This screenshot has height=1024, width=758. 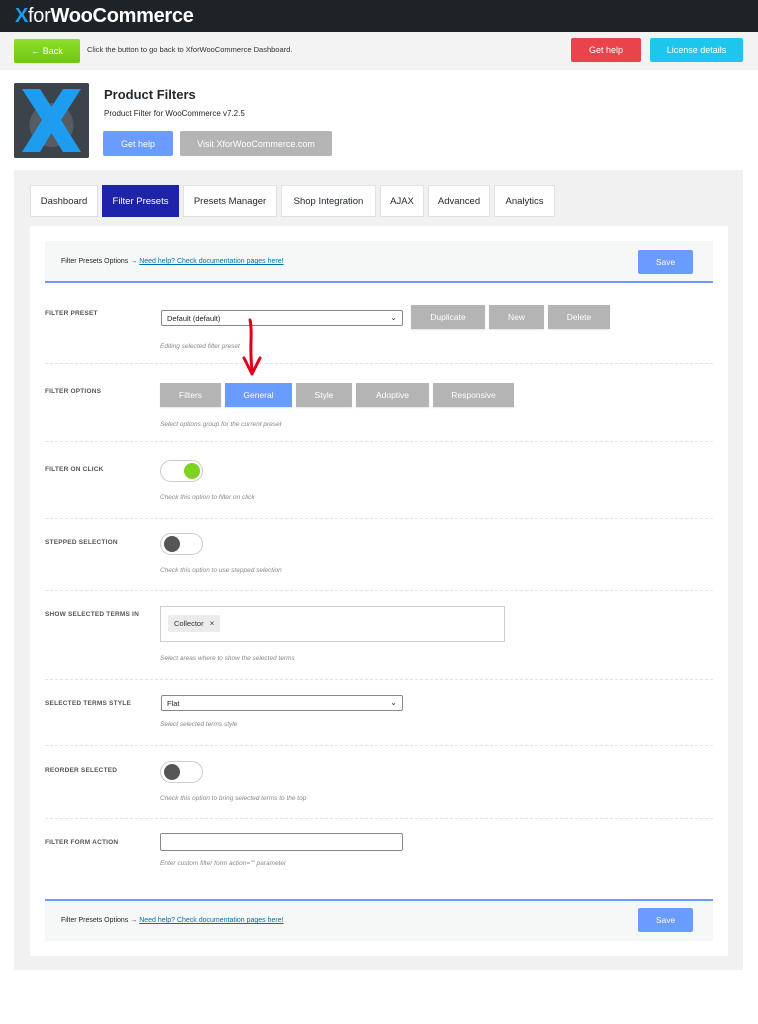 I want to click on get-help-button: Get help, so click(x=606, y=50).